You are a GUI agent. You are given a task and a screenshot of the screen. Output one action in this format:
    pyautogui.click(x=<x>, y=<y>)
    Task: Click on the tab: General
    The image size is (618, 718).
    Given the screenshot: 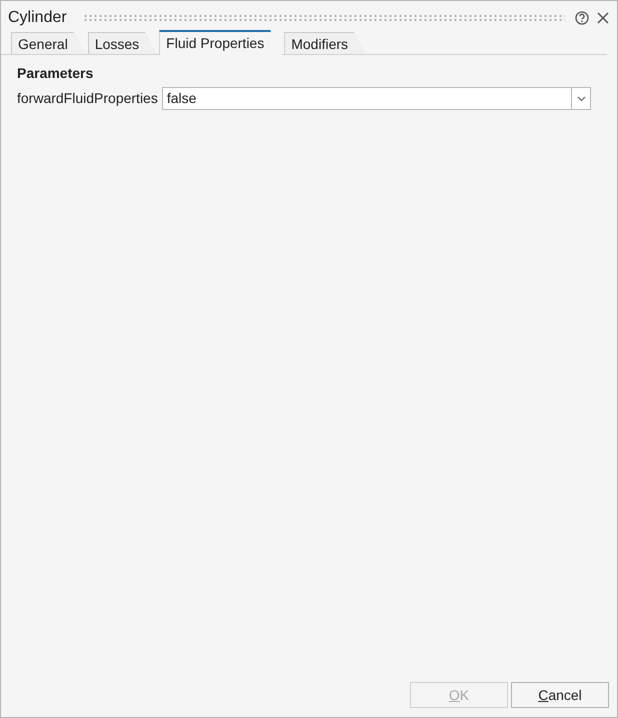 What is the action you would take?
    pyautogui.click(x=48, y=43)
    